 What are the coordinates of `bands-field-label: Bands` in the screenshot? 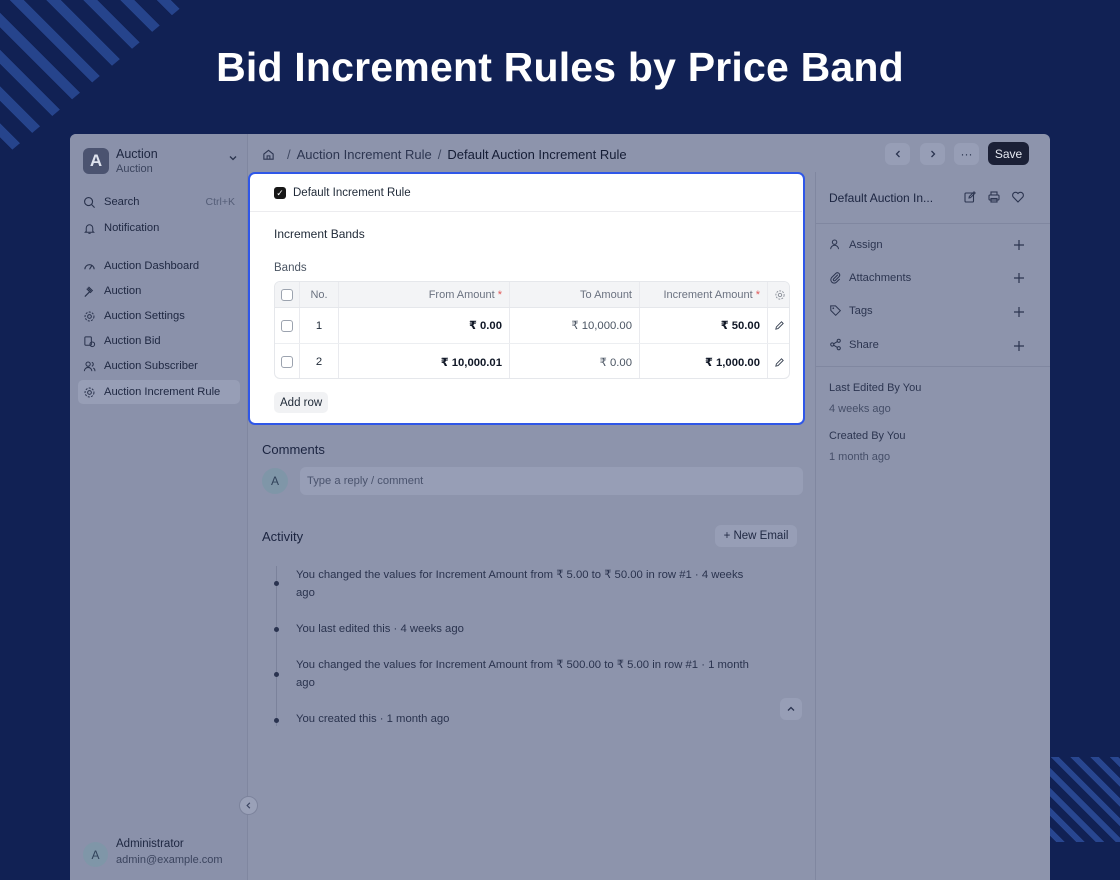 It's located at (290, 268).